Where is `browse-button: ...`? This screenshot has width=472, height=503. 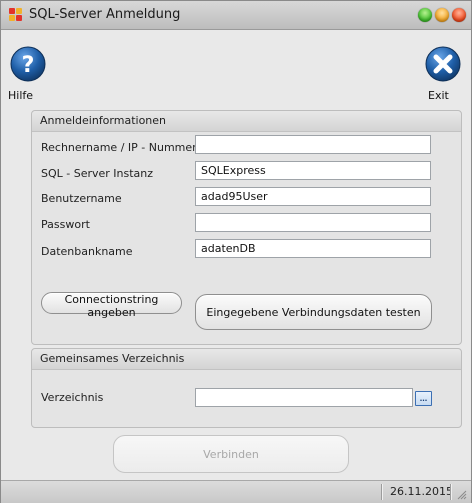 browse-button: ... is located at coordinates (423, 398).